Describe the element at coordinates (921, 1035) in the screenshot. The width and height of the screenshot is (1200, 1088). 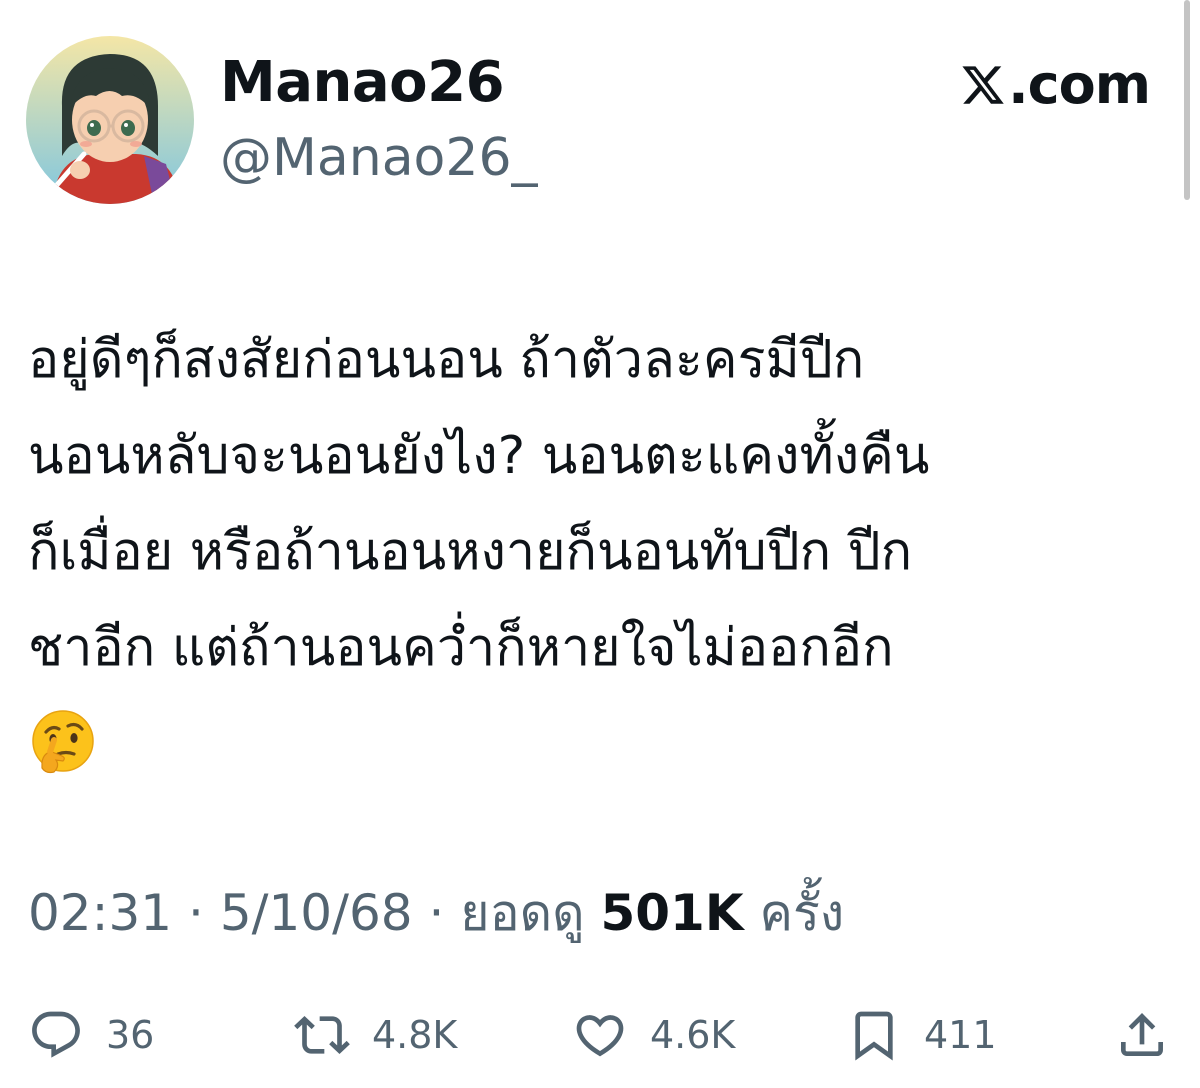
I see `bookmark-button: 411` at that location.